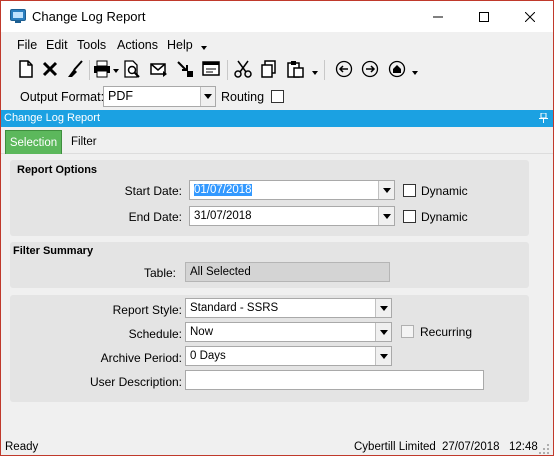 The height and width of the screenshot is (456, 554). What do you see at coordinates (415, 73) in the screenshot?
I see `toolbar-overflow-icon` at bounding box center [415, 73].